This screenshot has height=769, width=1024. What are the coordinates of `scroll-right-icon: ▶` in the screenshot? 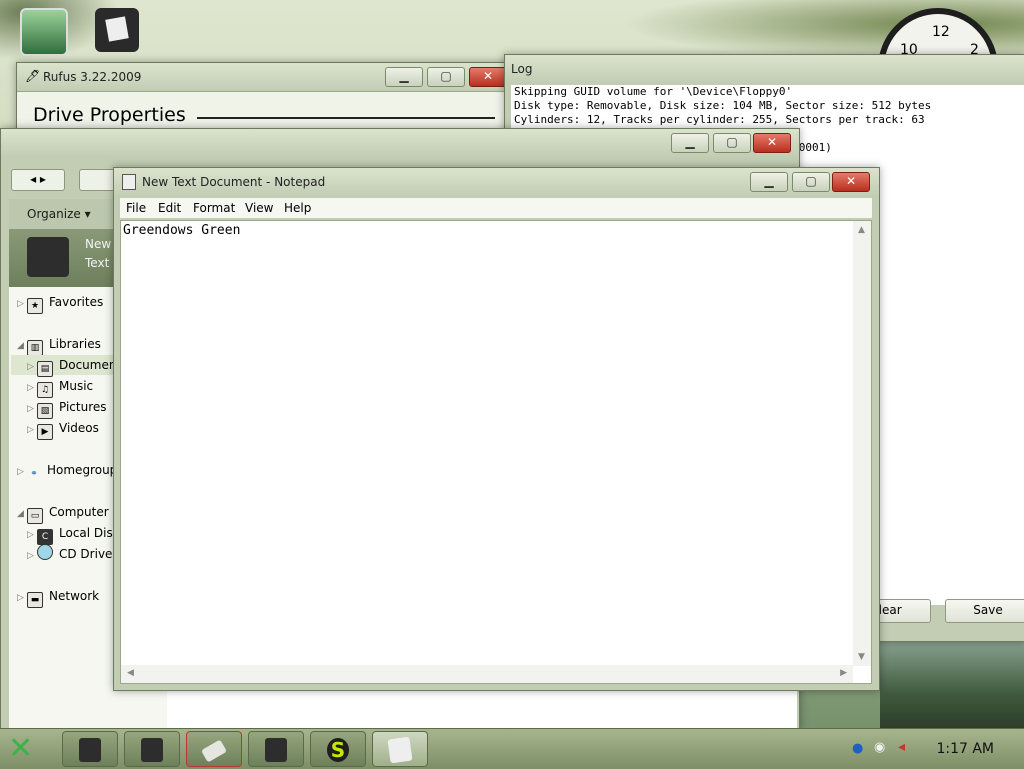 It's located at (843, 673).